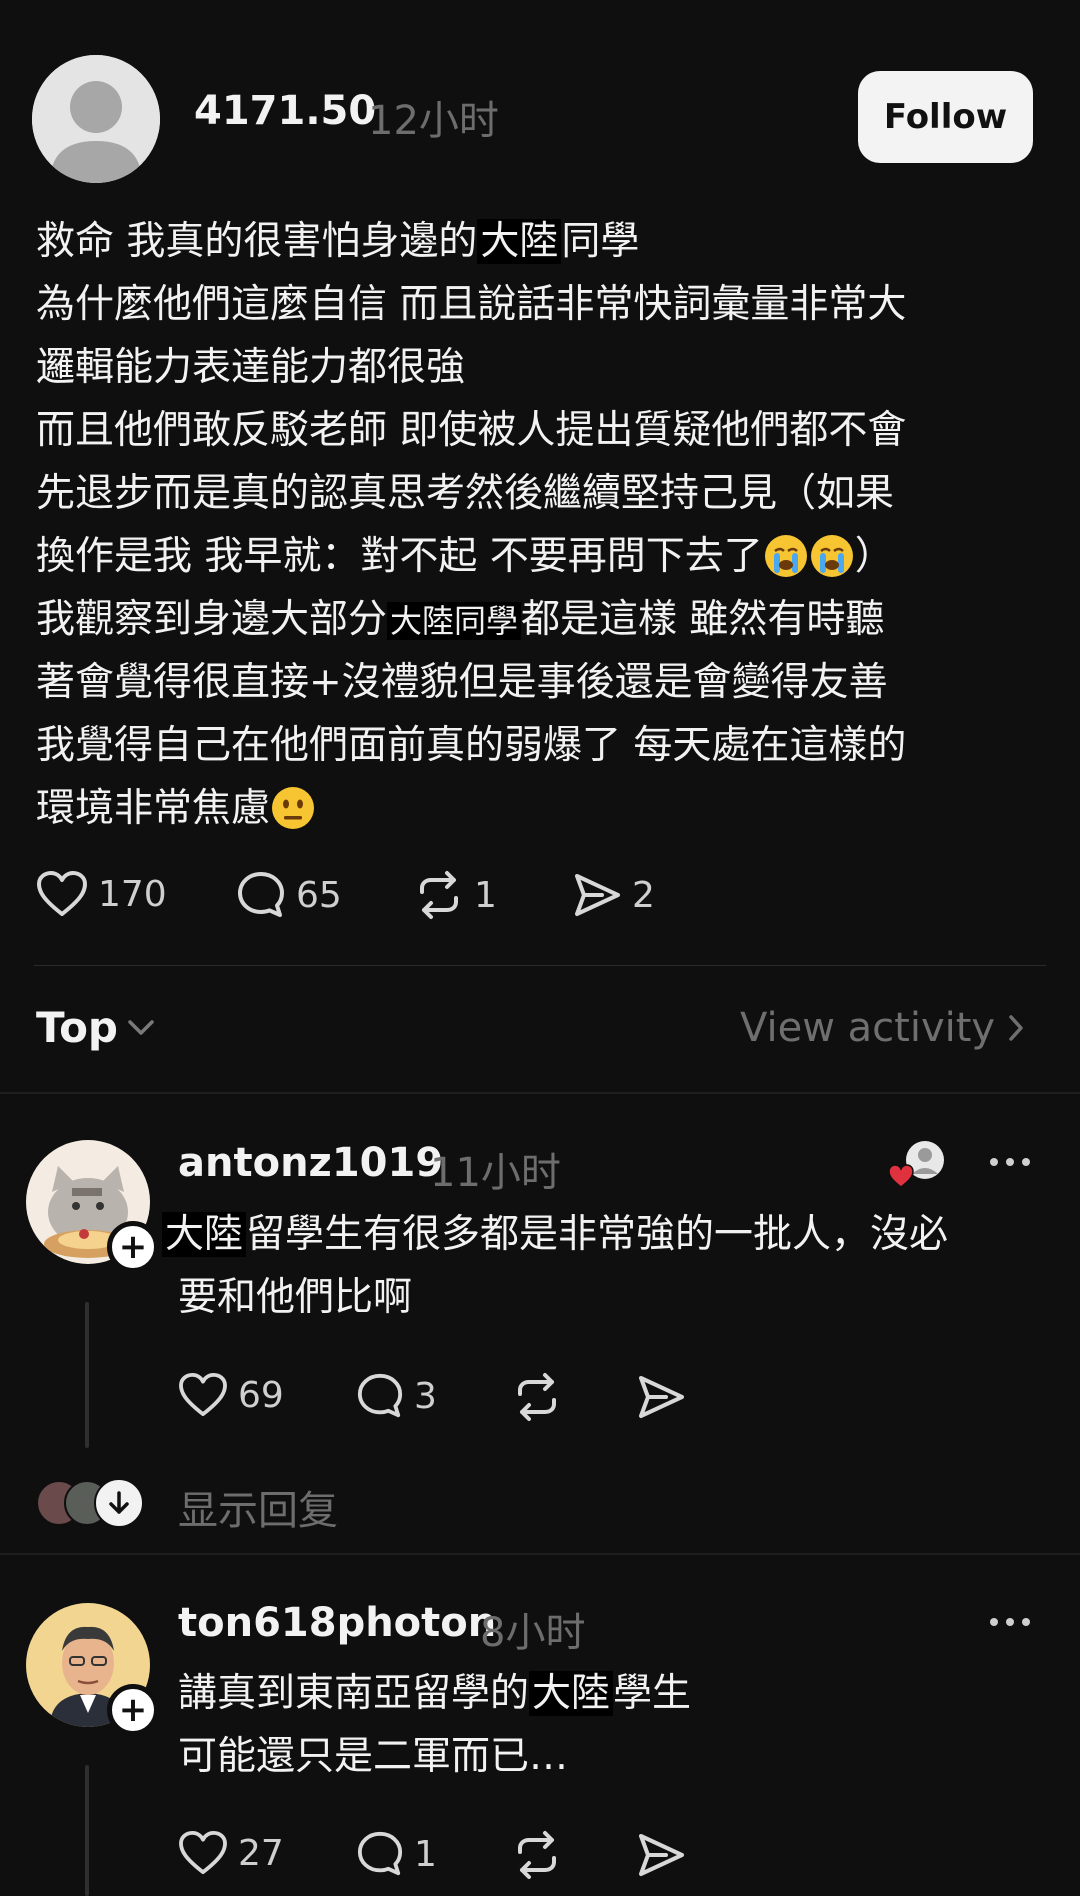 This screenshot has height=1896, width=1080. Describe the element at coordinates (132, 894) in the screenshot. I see `like-count: 170` at that location.